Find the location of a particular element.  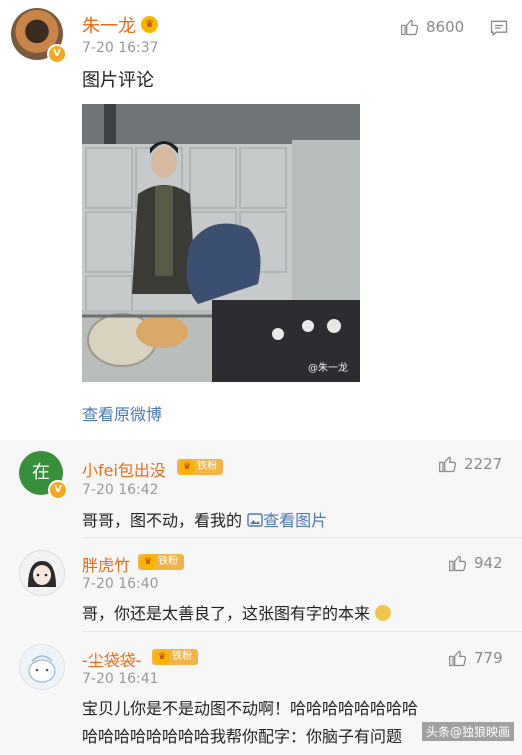

source-watermark: 头条@独狼映画 is located at coordinates (467, 731).